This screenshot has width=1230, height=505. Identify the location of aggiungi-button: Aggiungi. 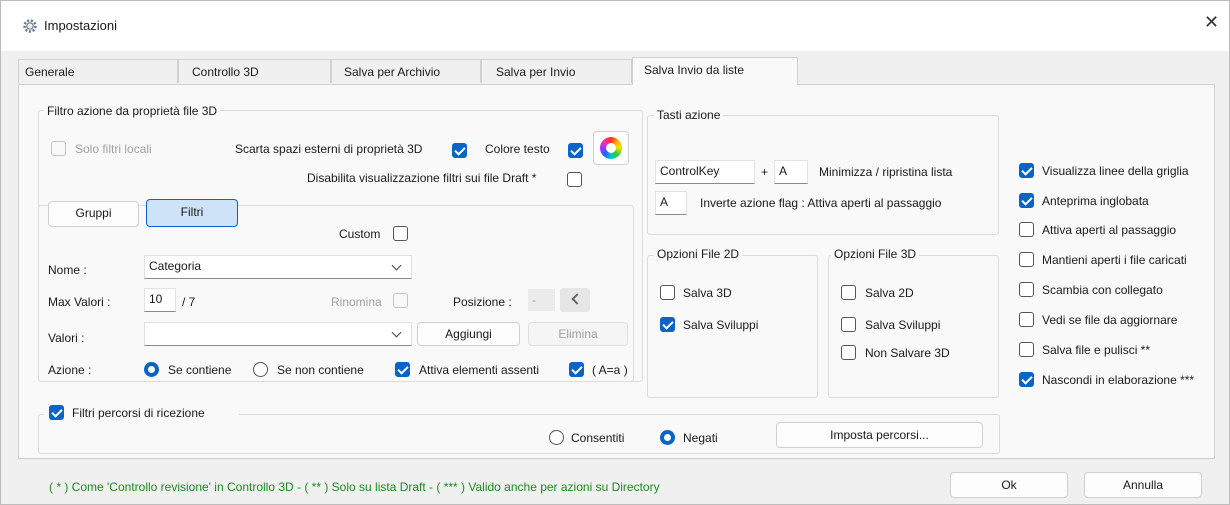
(468, 334).